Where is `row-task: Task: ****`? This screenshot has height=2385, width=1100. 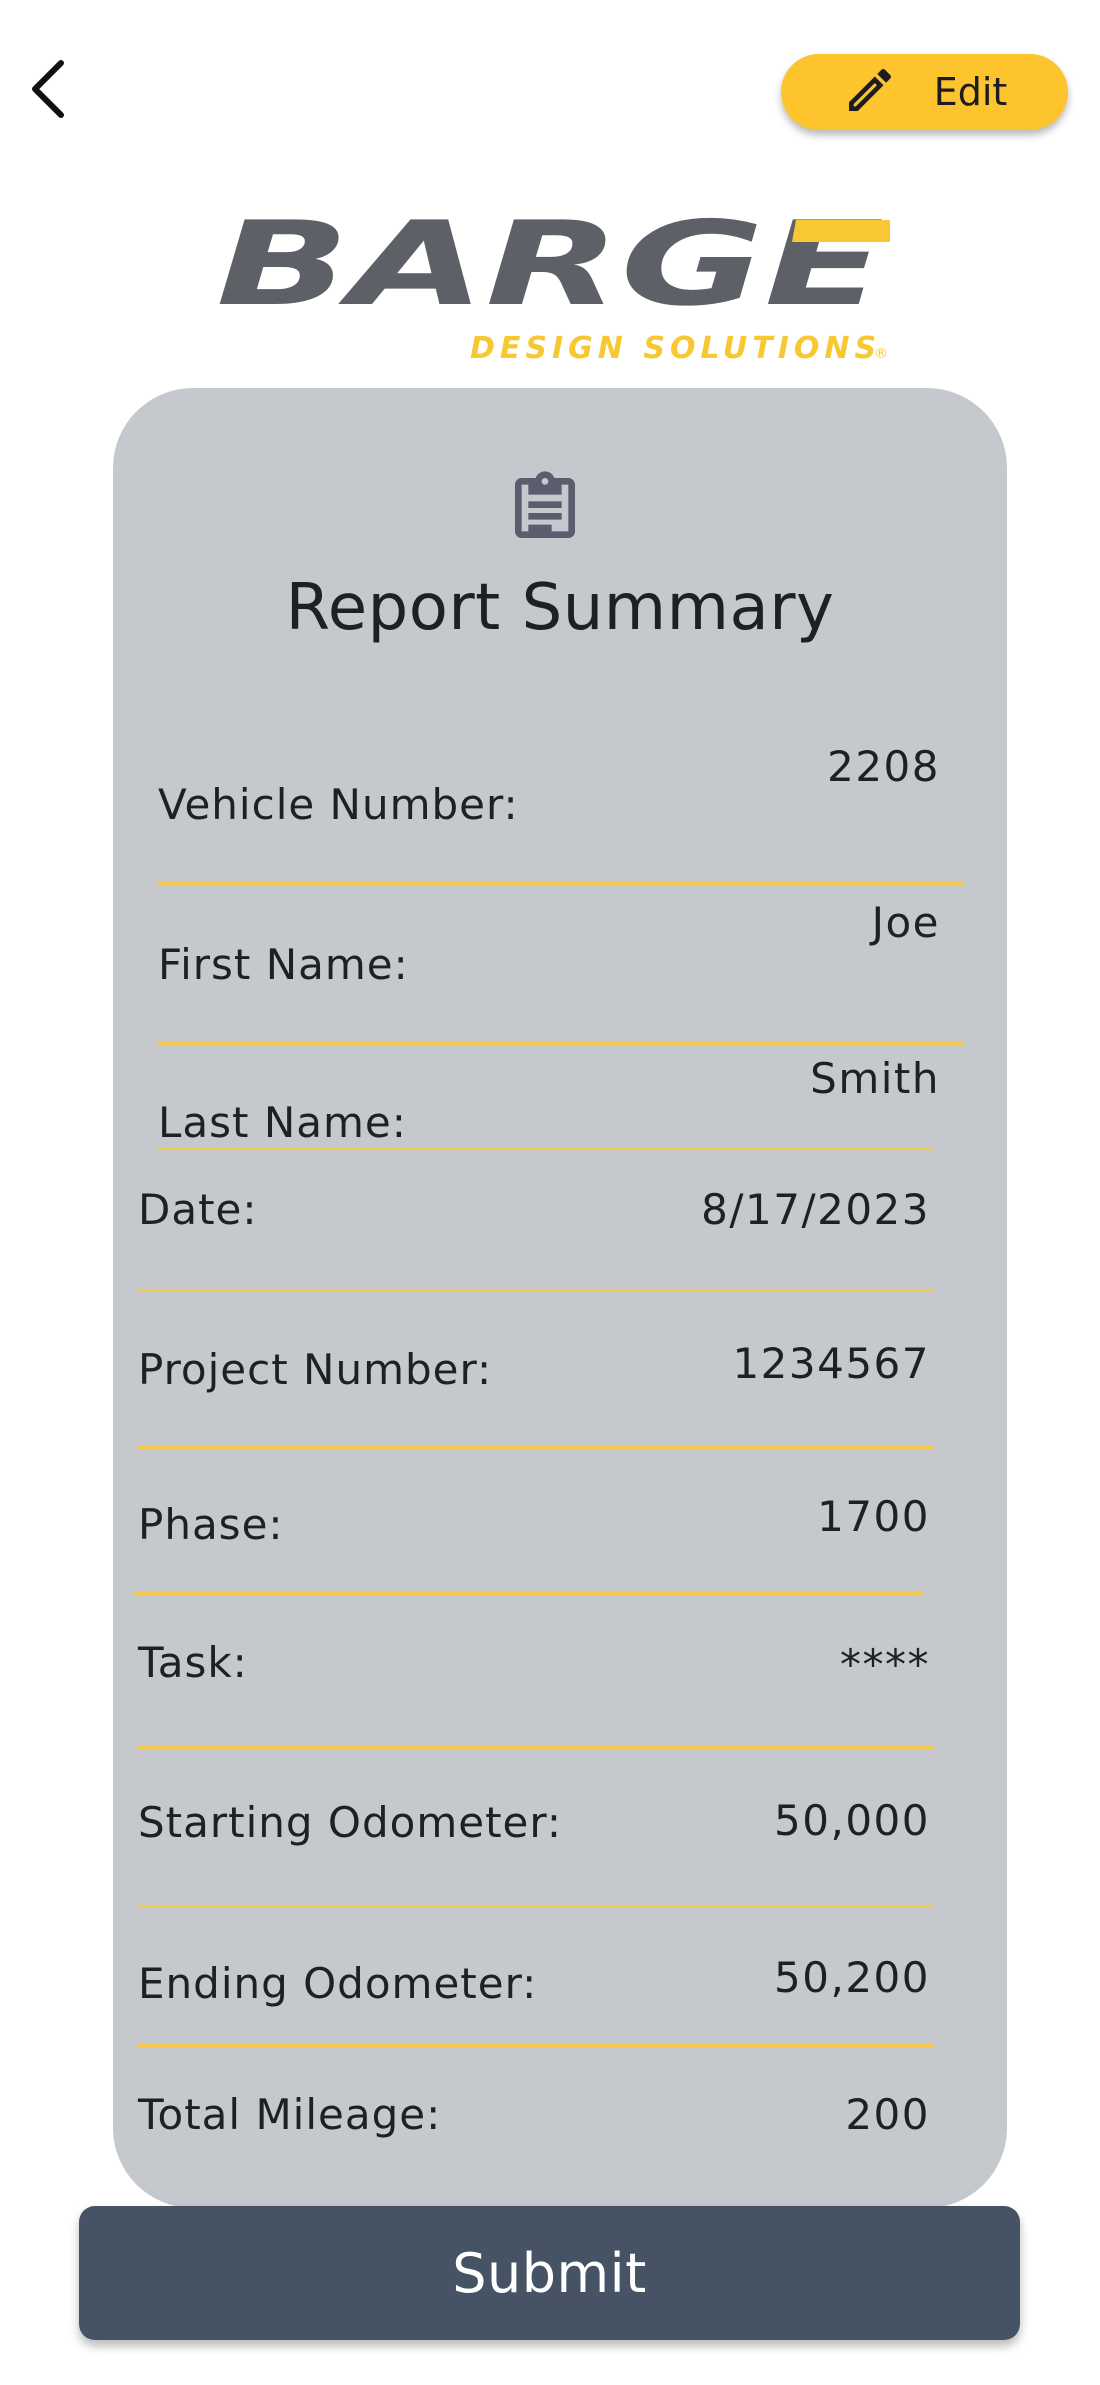 row-task: Task: **** is located at coordinates (536, 1670).